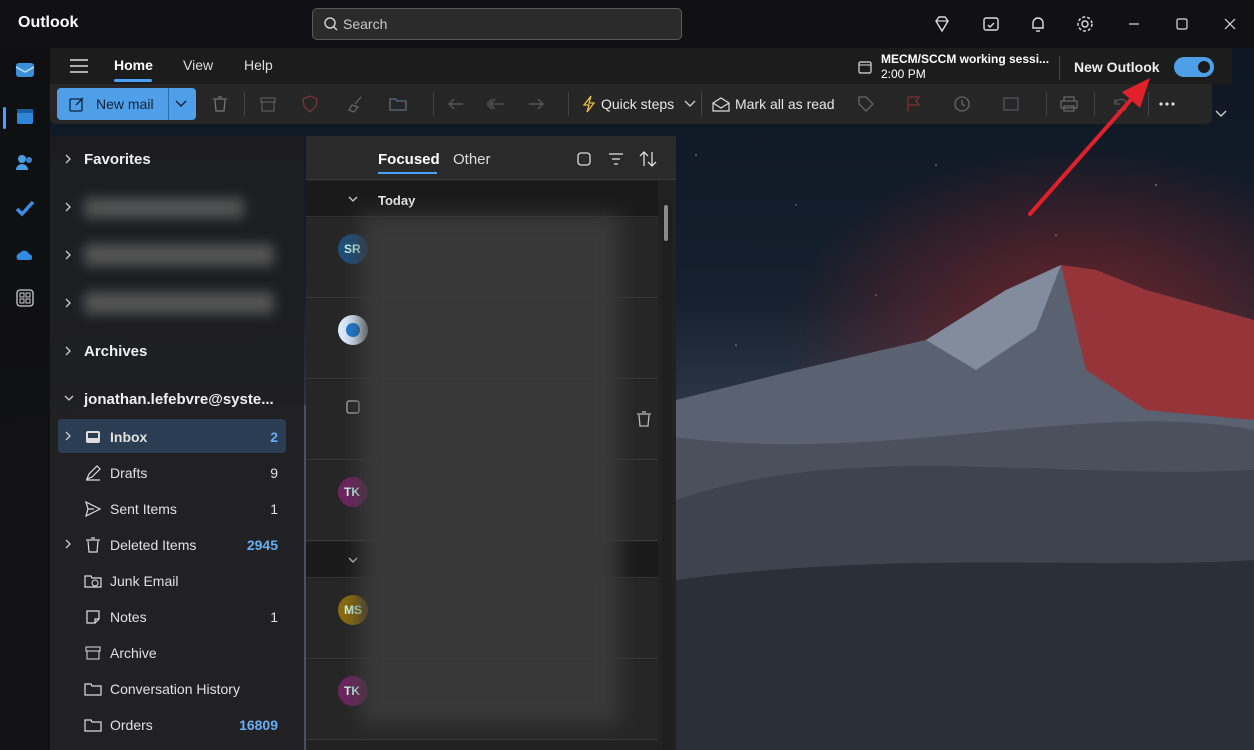 The image size is (1254, 750). Describe the element at coordinates (262, 545) in the screenshot. I see `folder-count: 2945` at that location.